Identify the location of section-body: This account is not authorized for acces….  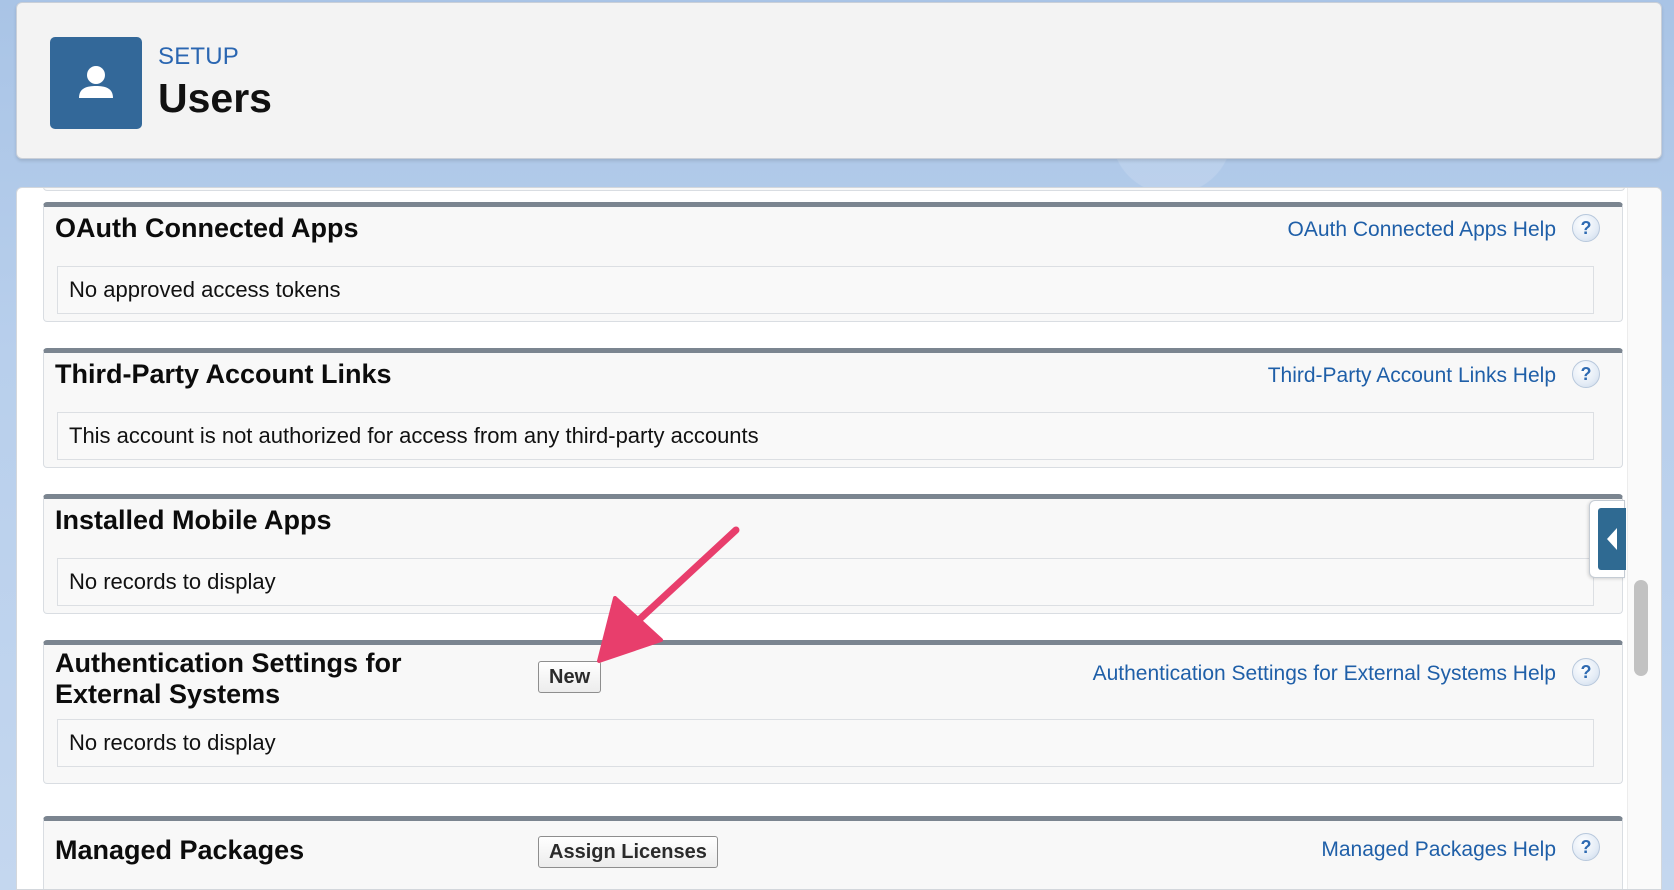
(825, 436).